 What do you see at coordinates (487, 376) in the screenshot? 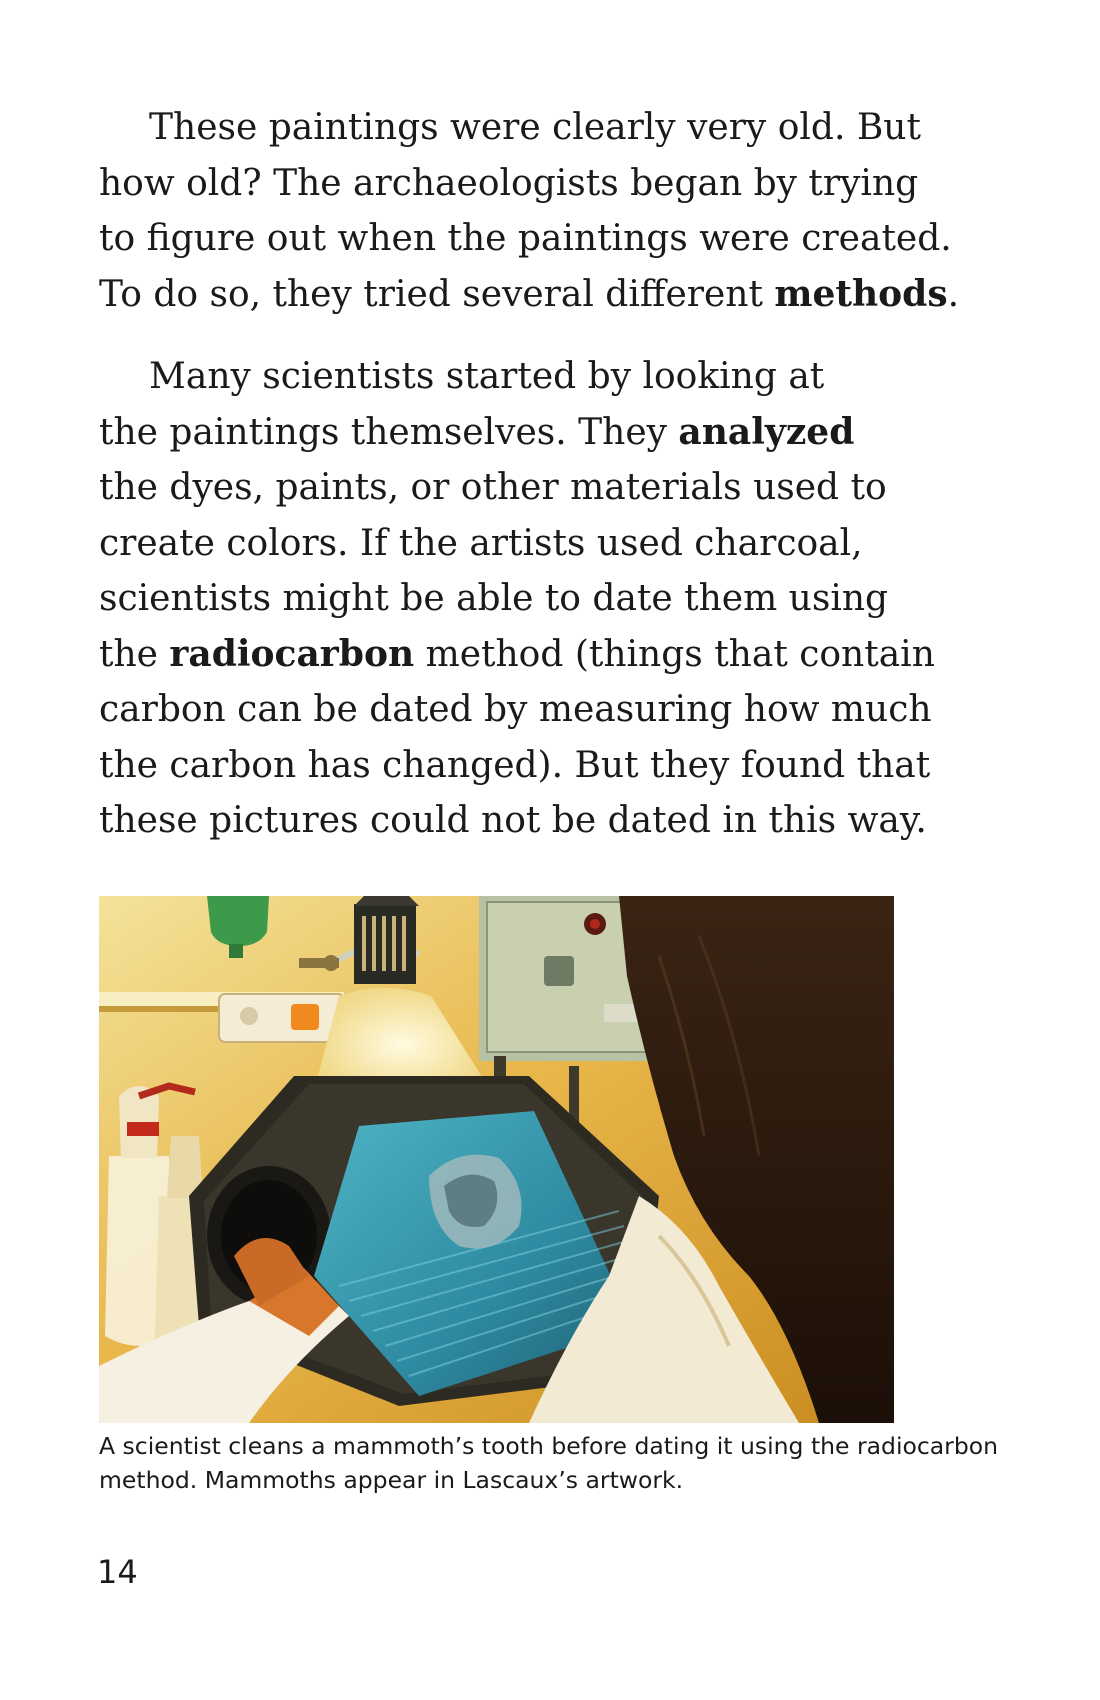
I see `text-line: Many scientists started by looking at` at bounding box center [487, 376].